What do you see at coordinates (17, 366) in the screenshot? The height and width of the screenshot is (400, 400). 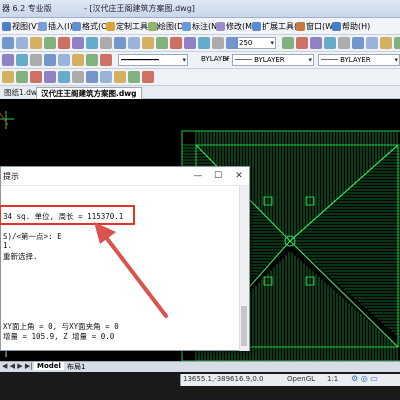 I see `tab-nav-arrows: ◀ ◀ ▶ ▶|` at bounding box center [17, 366].